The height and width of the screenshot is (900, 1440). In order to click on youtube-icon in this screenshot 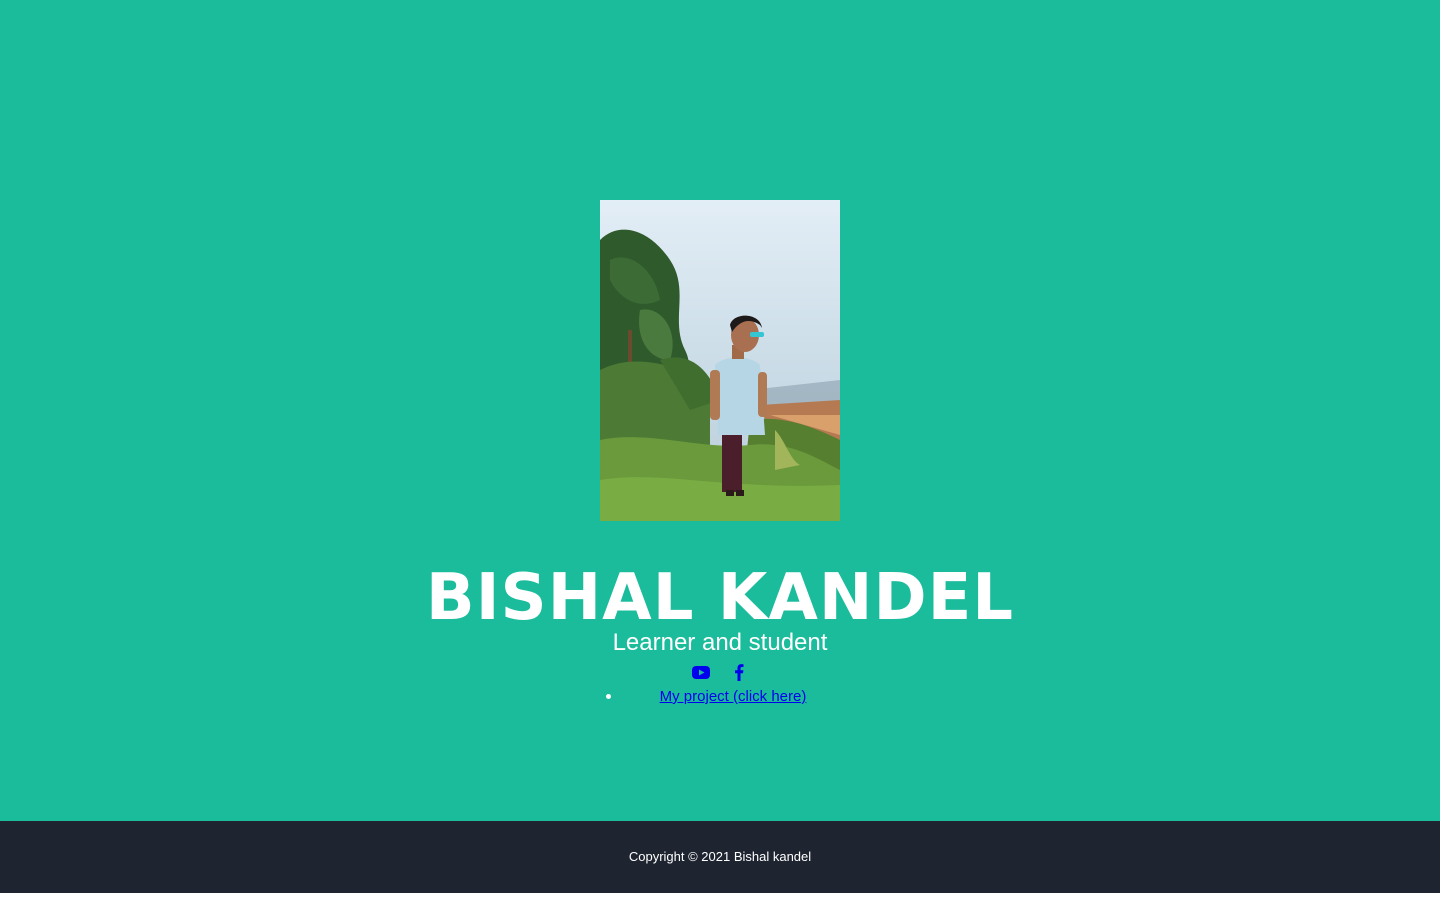, I will do `click(701, 672)`.